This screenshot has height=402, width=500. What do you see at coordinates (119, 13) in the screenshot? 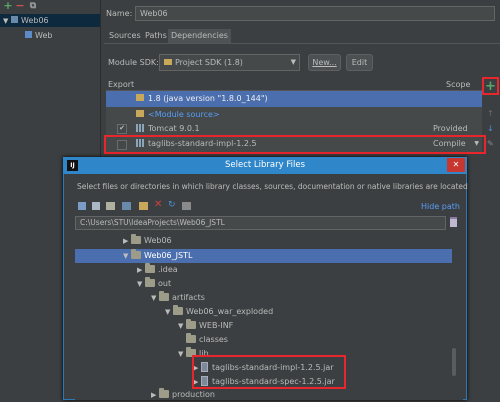
I see `name-label: Name:` at bounding box center [119, 13].